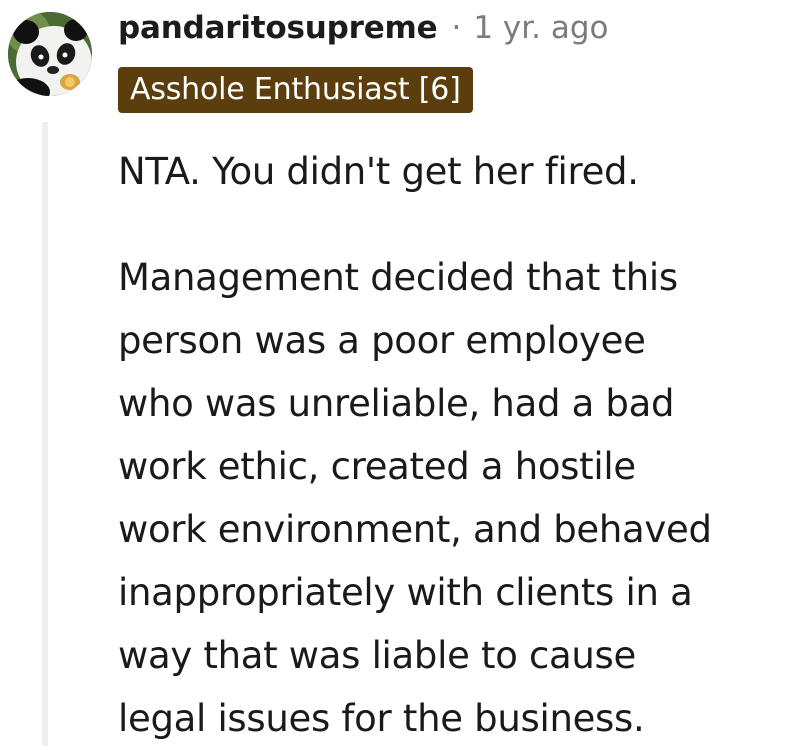 The height and width of the screenshot is (750, 789). What do you see at coordinates (377, 655) in the screenshot?
I see `comment-line: way that was liable to cause` at bounding box center [377, 655].